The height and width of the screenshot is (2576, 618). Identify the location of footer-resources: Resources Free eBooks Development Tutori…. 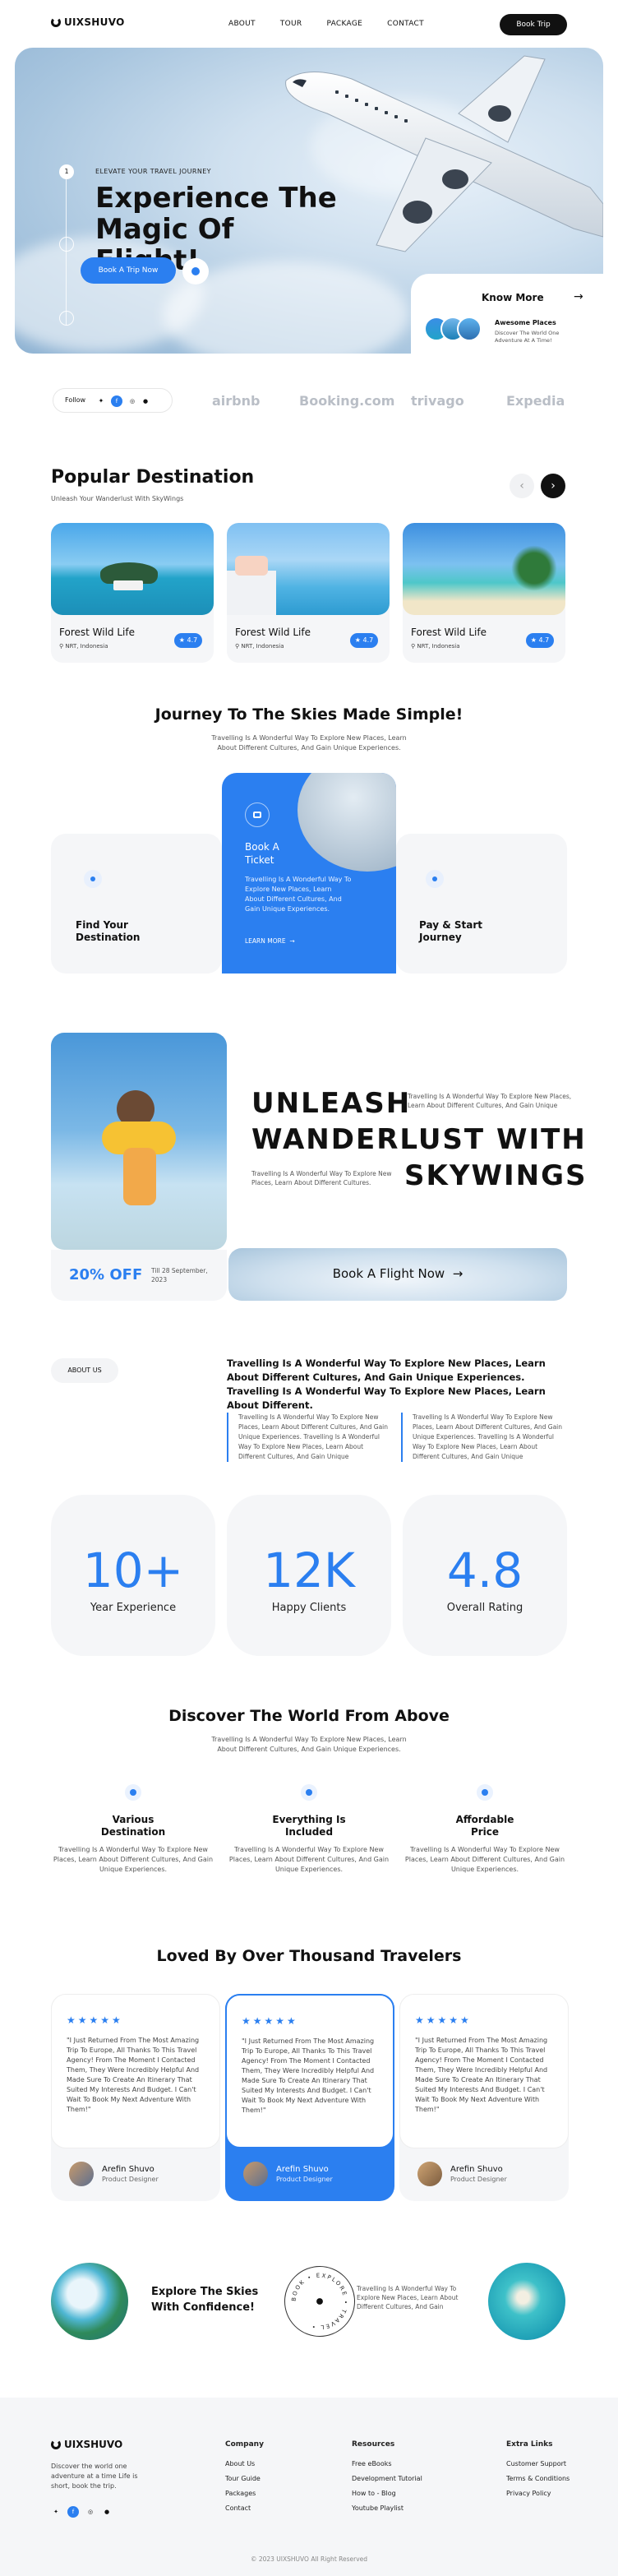
(387, 2476).